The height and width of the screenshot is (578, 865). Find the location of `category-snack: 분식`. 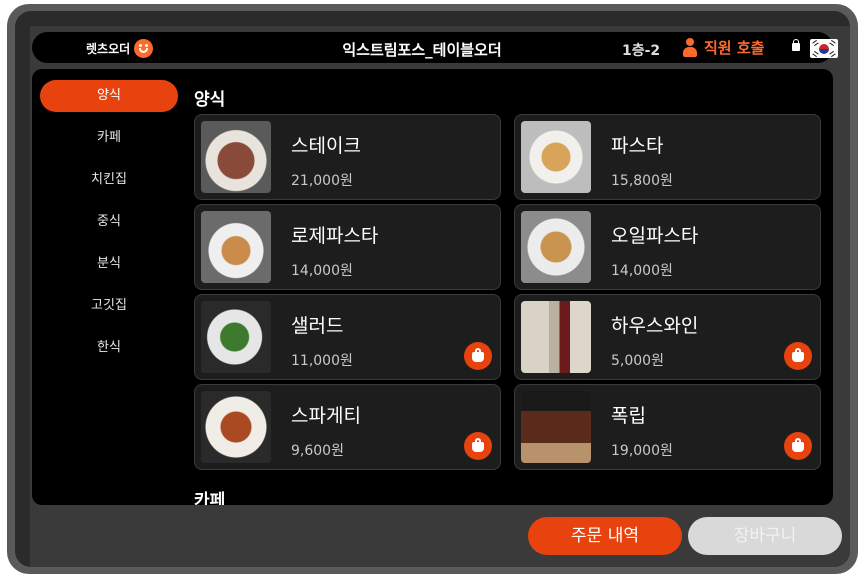

category-snack: 분식 is located at coordinates (109, 264).